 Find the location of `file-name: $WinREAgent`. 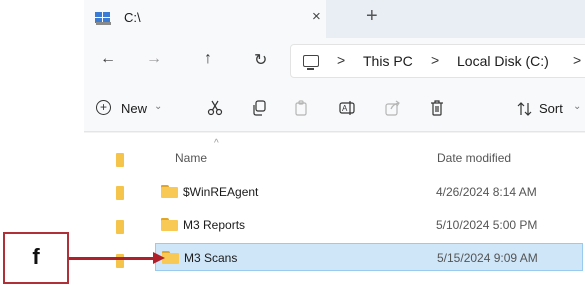

file-name: $WinREAgent is located at coordinates (221, 192).